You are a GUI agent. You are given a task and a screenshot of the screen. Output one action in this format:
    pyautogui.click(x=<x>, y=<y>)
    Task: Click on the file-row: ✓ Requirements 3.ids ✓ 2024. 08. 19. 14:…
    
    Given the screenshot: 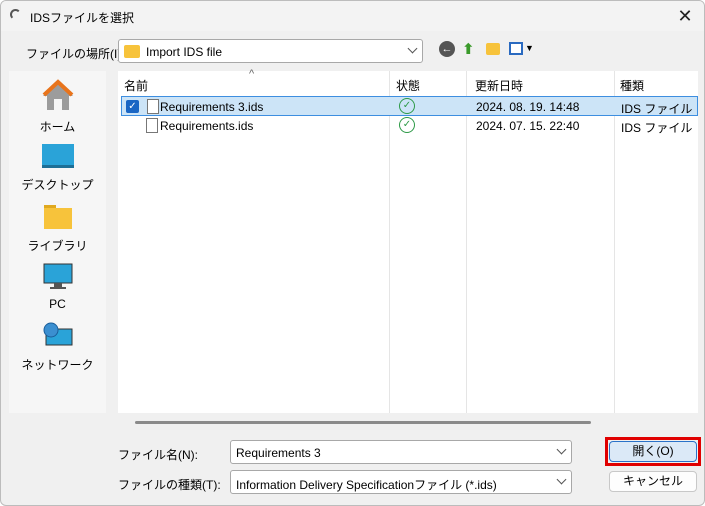 What is the action you would take?
    pyautogui.click(x=409, y=106)
    